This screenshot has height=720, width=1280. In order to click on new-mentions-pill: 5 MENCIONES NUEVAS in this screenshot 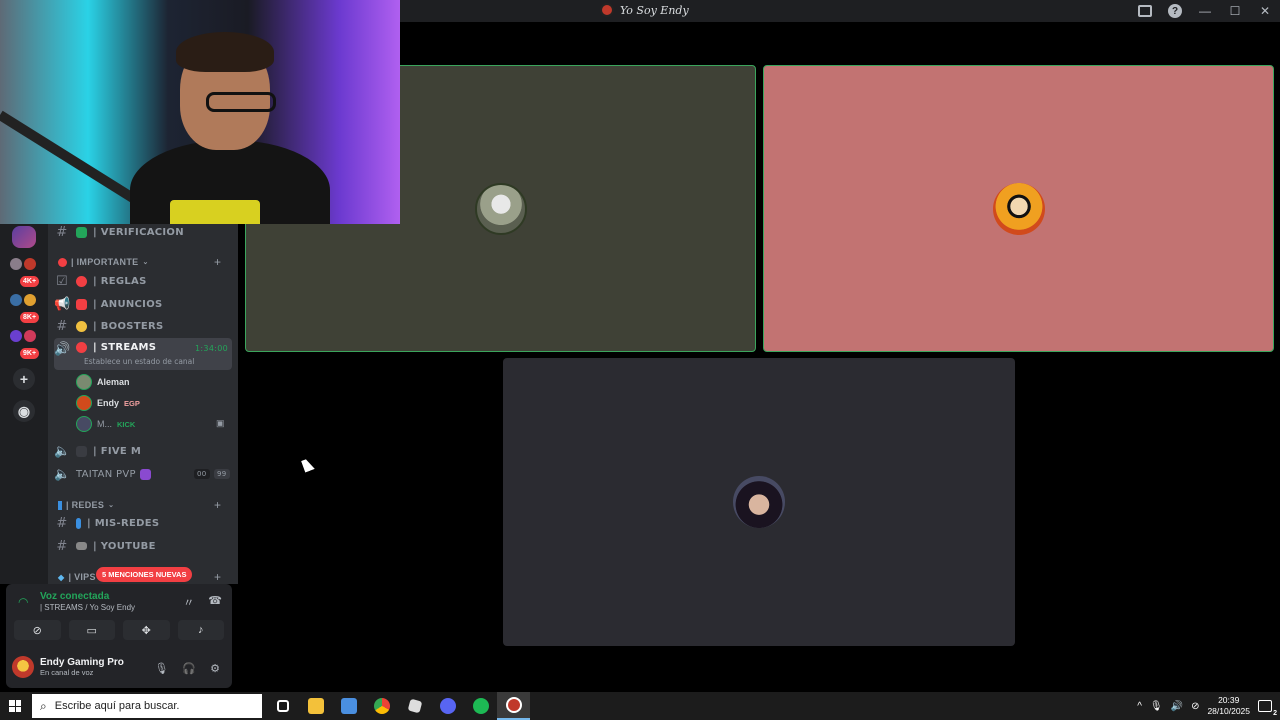, I will do `click(144, 574)`.